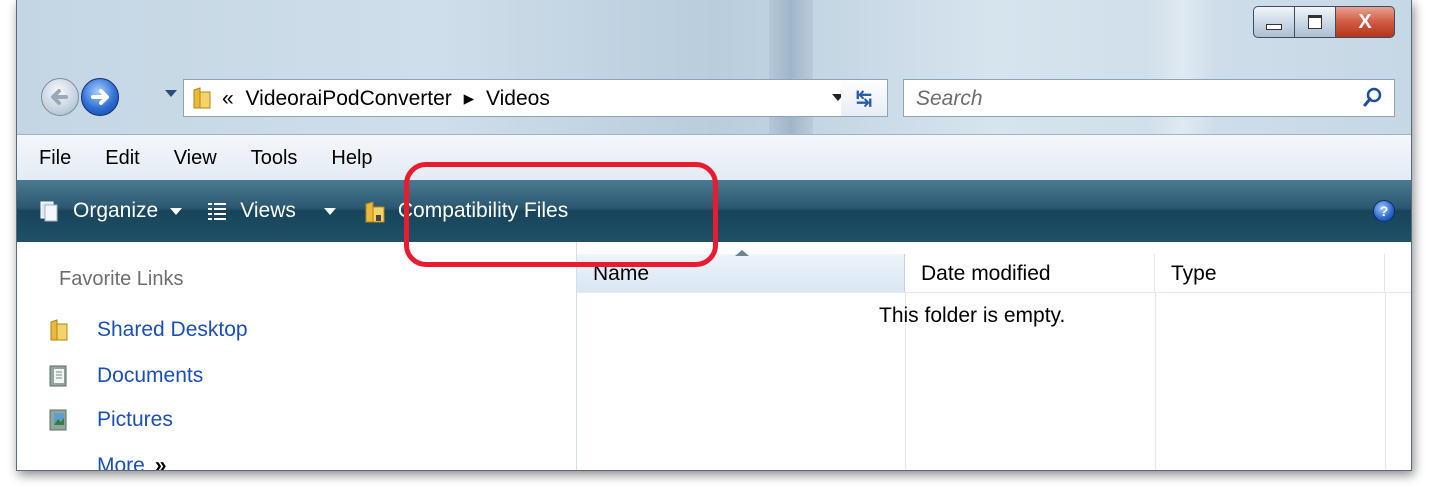 Image resolution: width=1434 pixels, height=493 pixels. Describe the element at coordinates (1373, 97) in the screenshot. I see `search-icon` at that location.